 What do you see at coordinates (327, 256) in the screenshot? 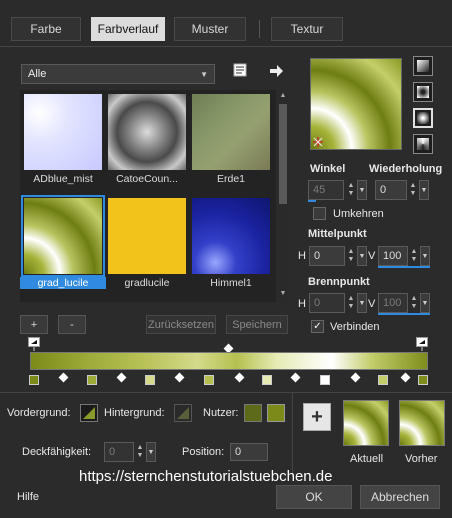
I see `center-h-input: 0` at bounding box center [327, 256].